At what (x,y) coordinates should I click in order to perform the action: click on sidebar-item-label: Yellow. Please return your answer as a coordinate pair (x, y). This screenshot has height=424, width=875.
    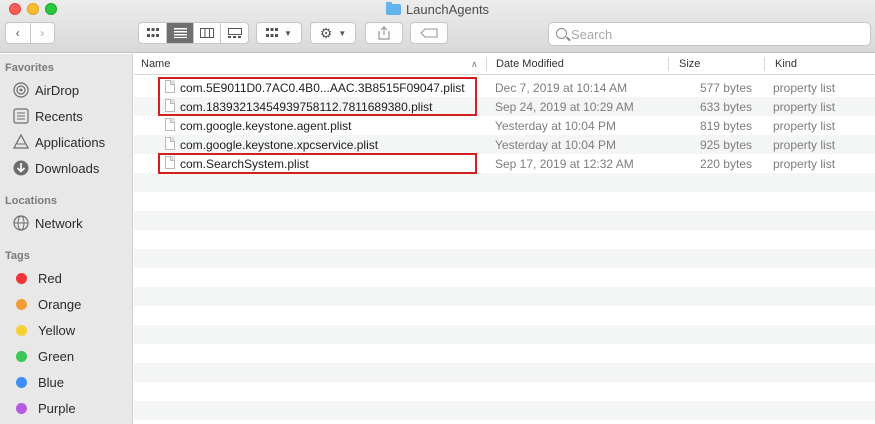
    Looking at the image, I should click on (57, 330).